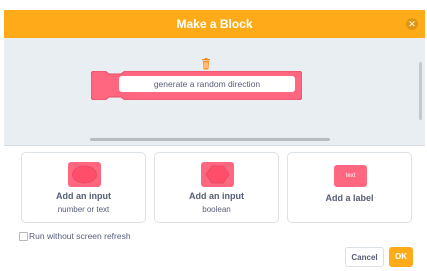 The height and width of the screenshot is (271, 427). I want to click on hexagon-input-icon, so click(217, 174).